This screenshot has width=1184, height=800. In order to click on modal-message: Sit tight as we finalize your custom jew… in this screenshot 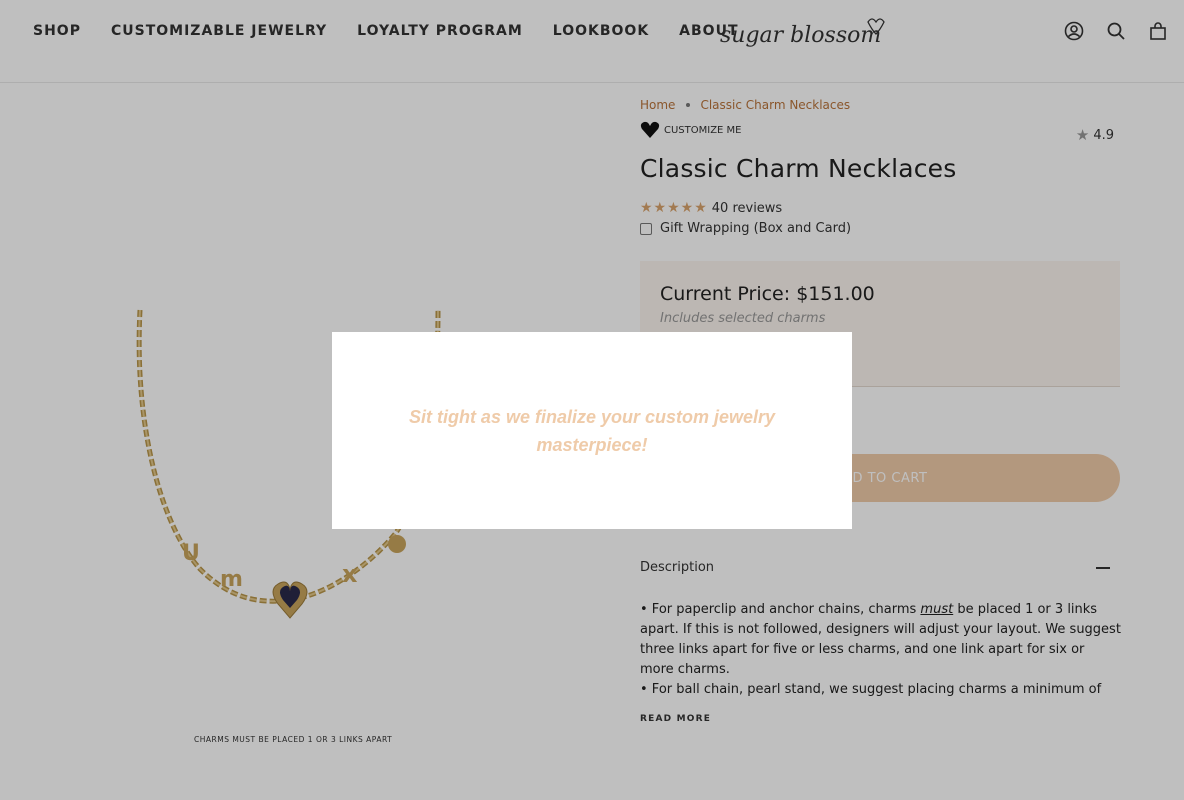, I will do `click(592, 430)`.